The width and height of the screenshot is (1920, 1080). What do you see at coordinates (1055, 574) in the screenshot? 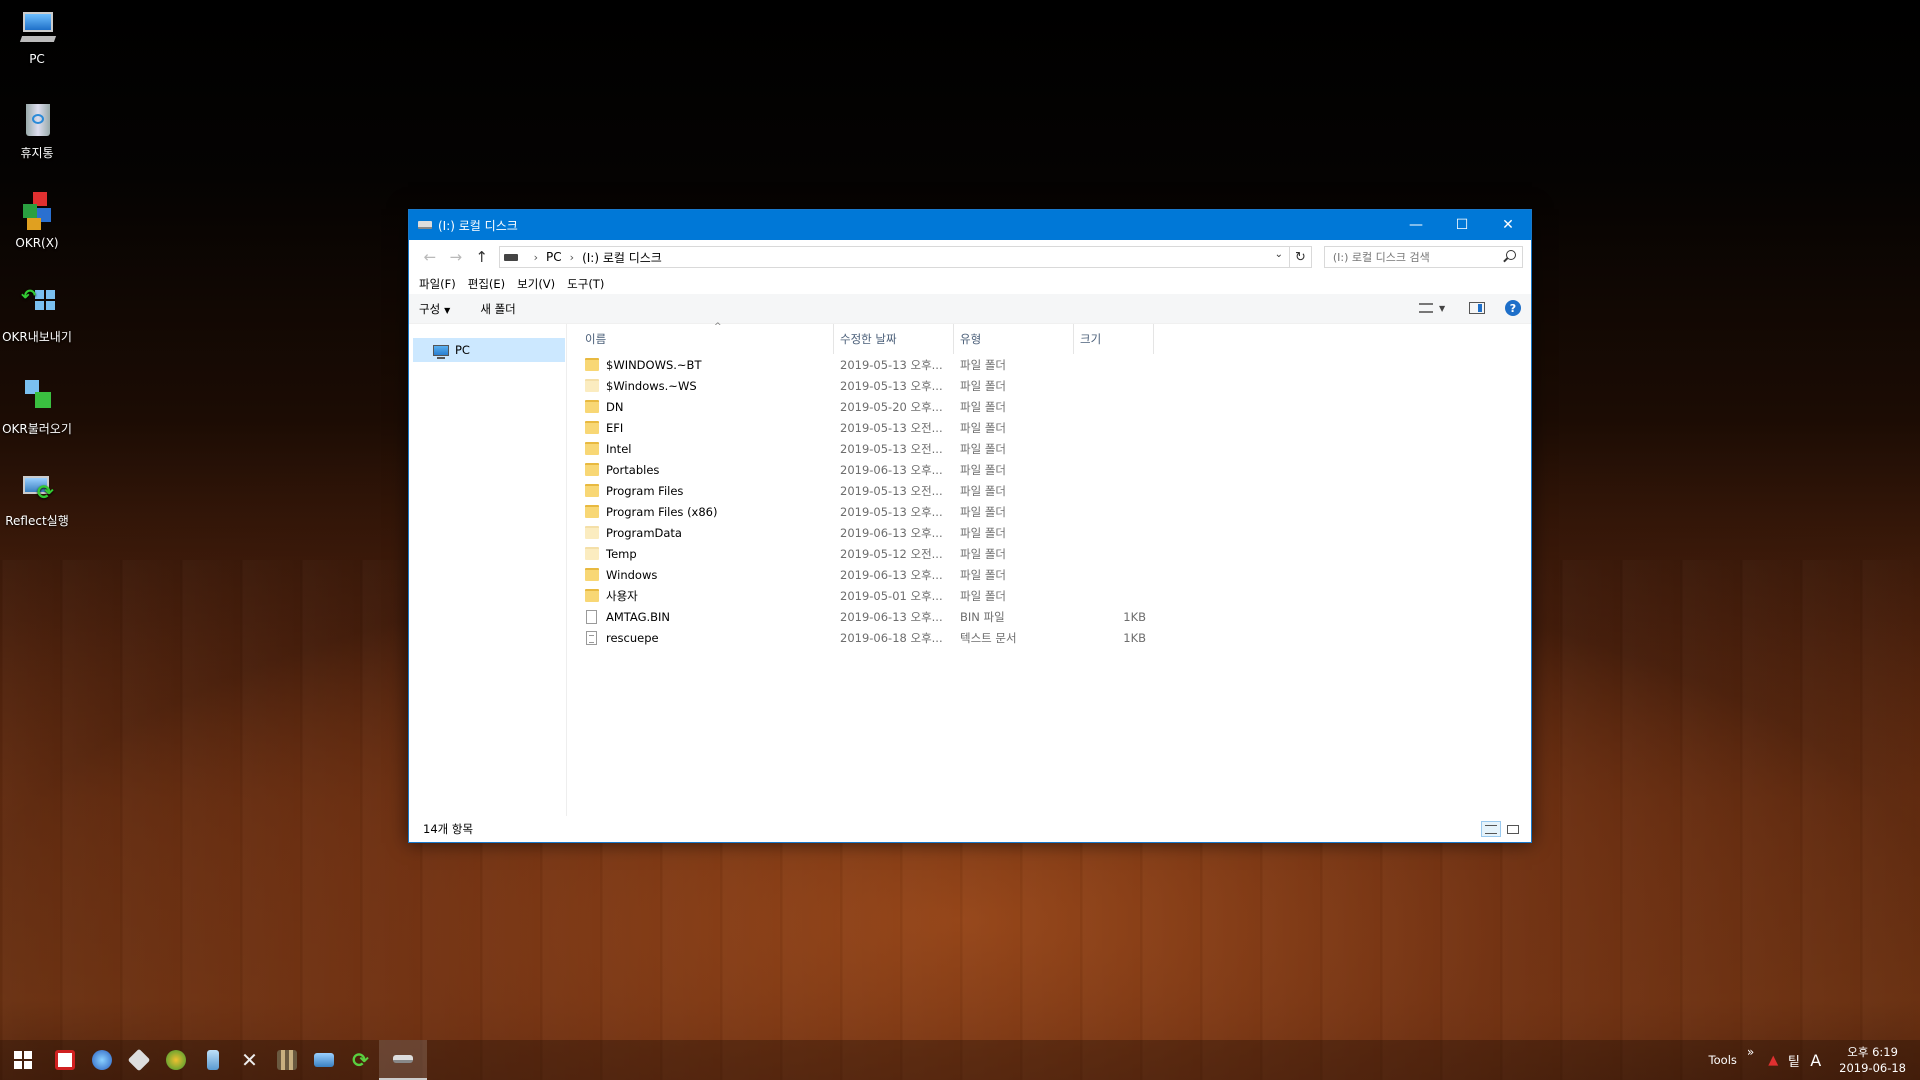
I see `file-row: Windows 2019-06-13 오후... 파일 폴더` at bounding box center [1055, 574].